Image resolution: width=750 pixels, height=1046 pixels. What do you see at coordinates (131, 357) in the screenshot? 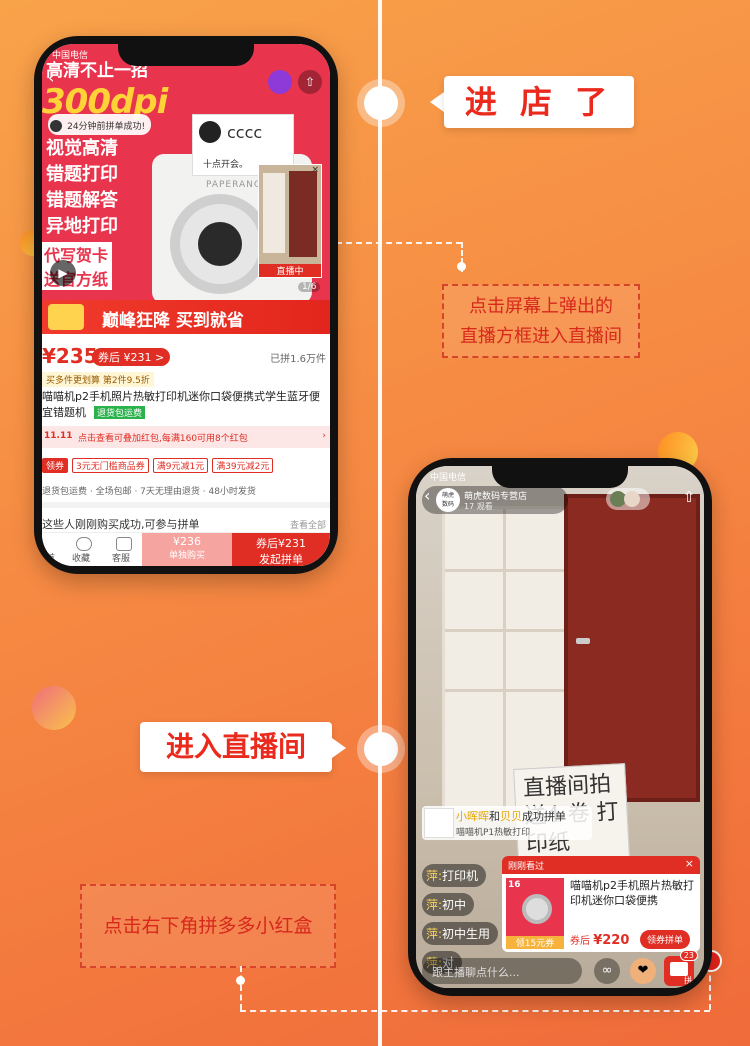
I see `after-coupon-badge: 券后 ¥231 >` at bounding box center [131, 357].